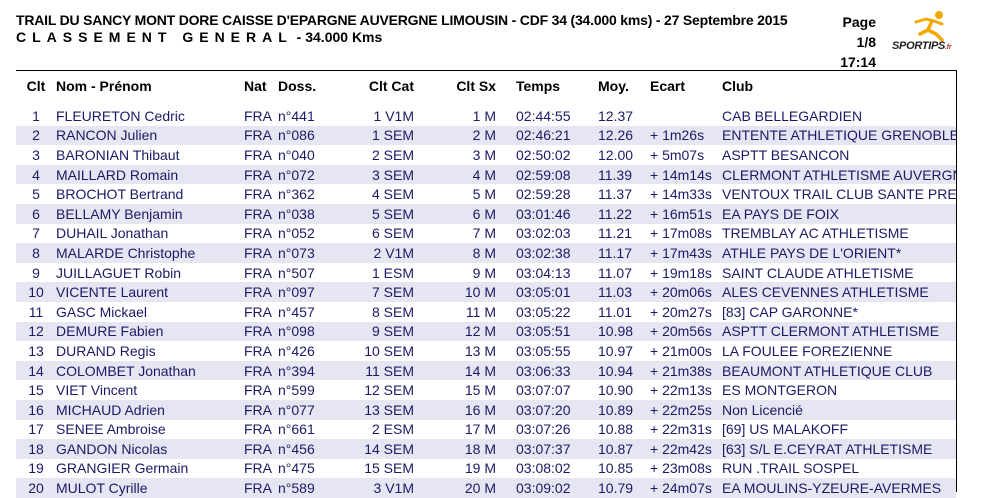 This screenshot has width=988, height=498. What do you see at coordinates (36, 468) in the screenshot?
I see `cell-clt: 19` at bounding box center [36, 468].